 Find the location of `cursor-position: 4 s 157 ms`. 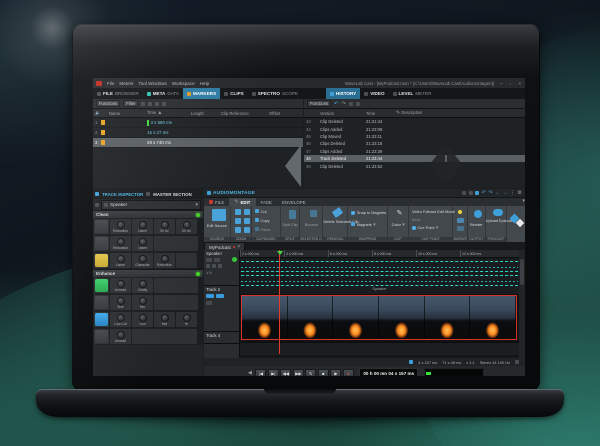

cursor-position: 4 s 157 ms is located at coordinates (427, 362).